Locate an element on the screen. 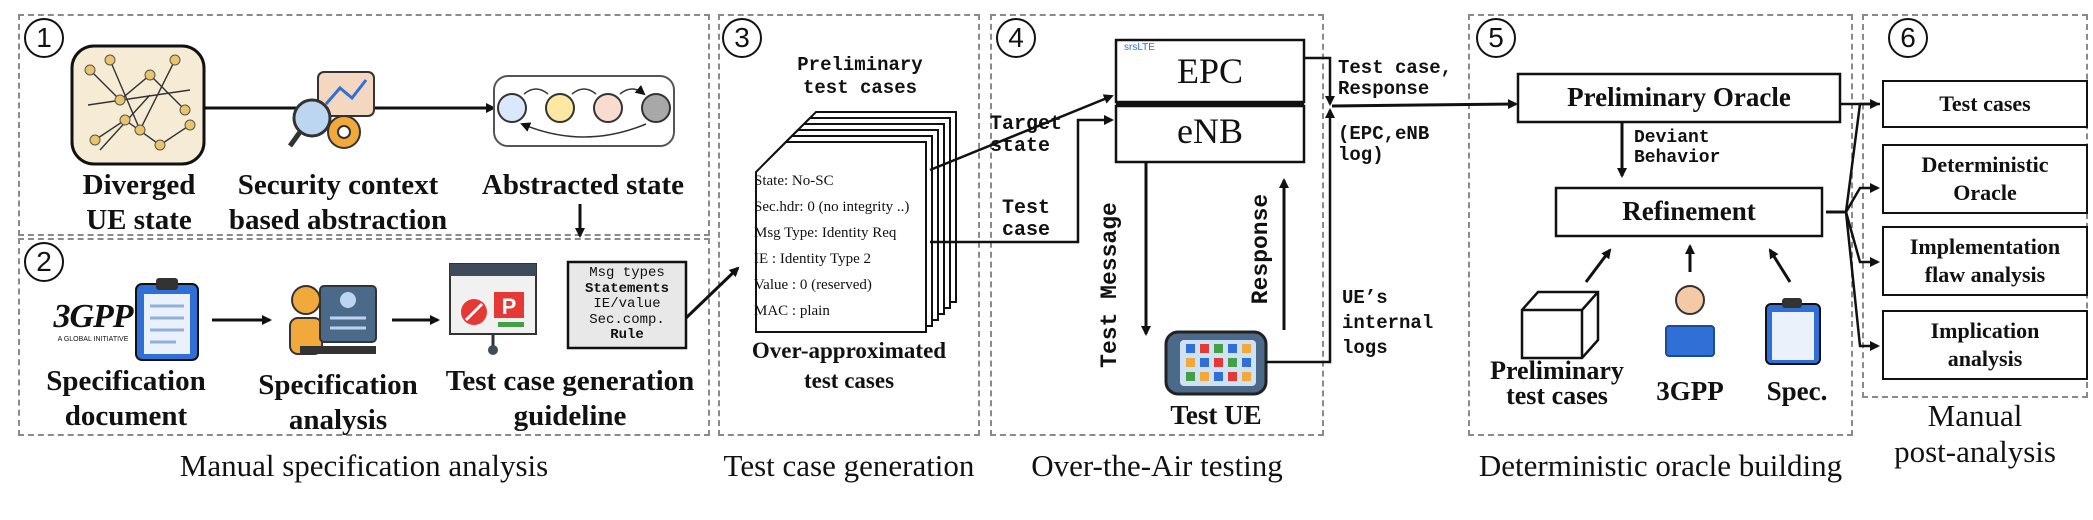 The image size is (2093, 520). ue-internal-logs-label: UE’s internal logs is located at coordinates (1388, 323).